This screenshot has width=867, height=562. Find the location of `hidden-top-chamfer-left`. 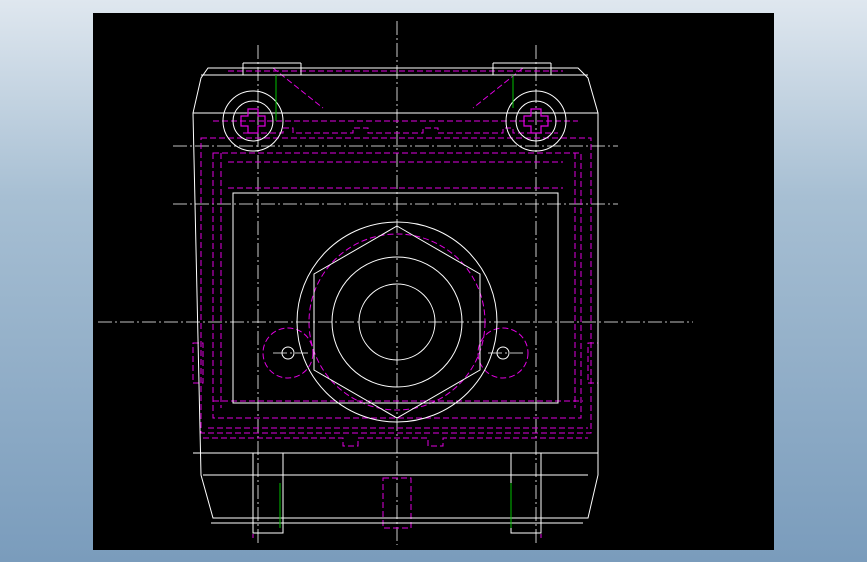

hidden-top-chamfer-left is located at coordinates (298, 88).